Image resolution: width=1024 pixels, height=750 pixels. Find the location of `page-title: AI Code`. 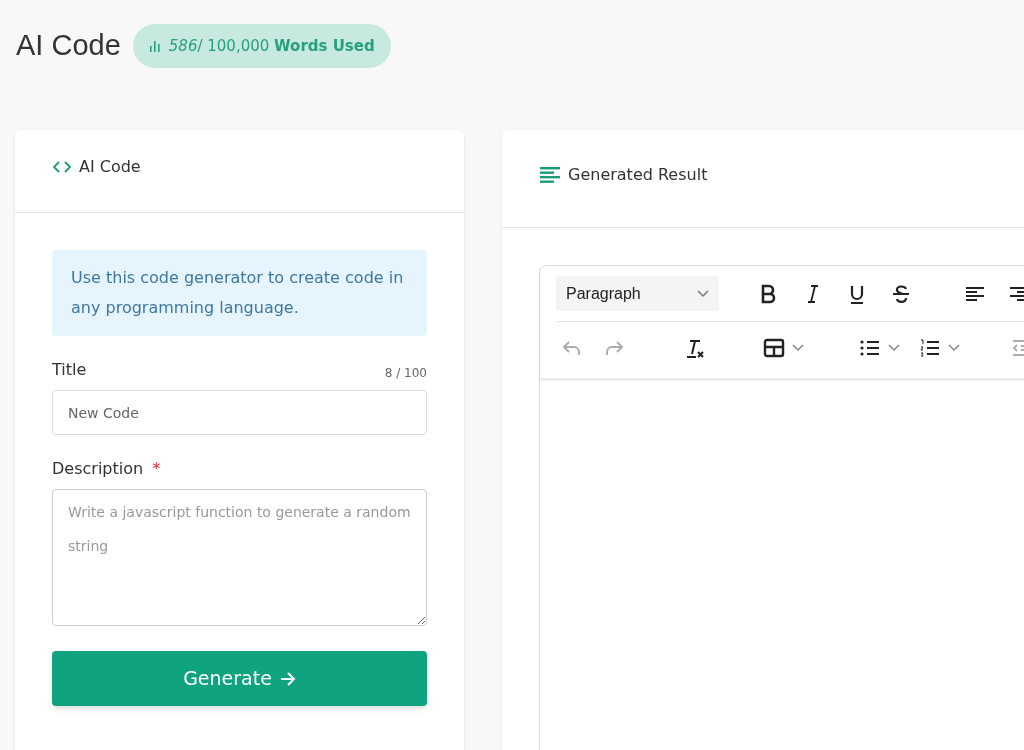

page-title: AI Code is located at coordinates (68, 46).